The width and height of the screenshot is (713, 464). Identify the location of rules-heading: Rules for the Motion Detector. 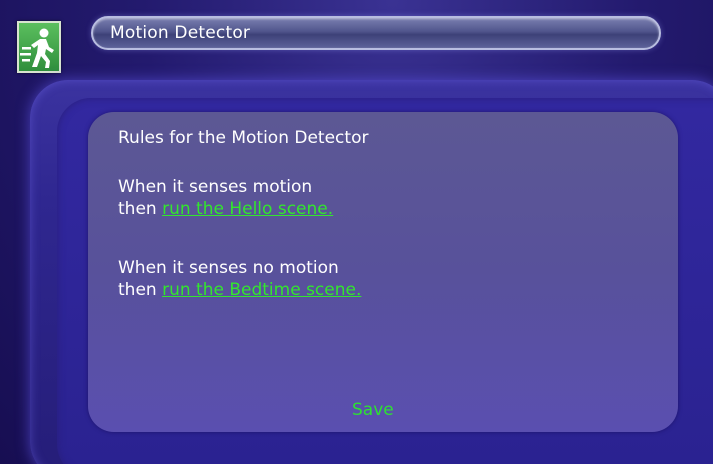
(243, 138).